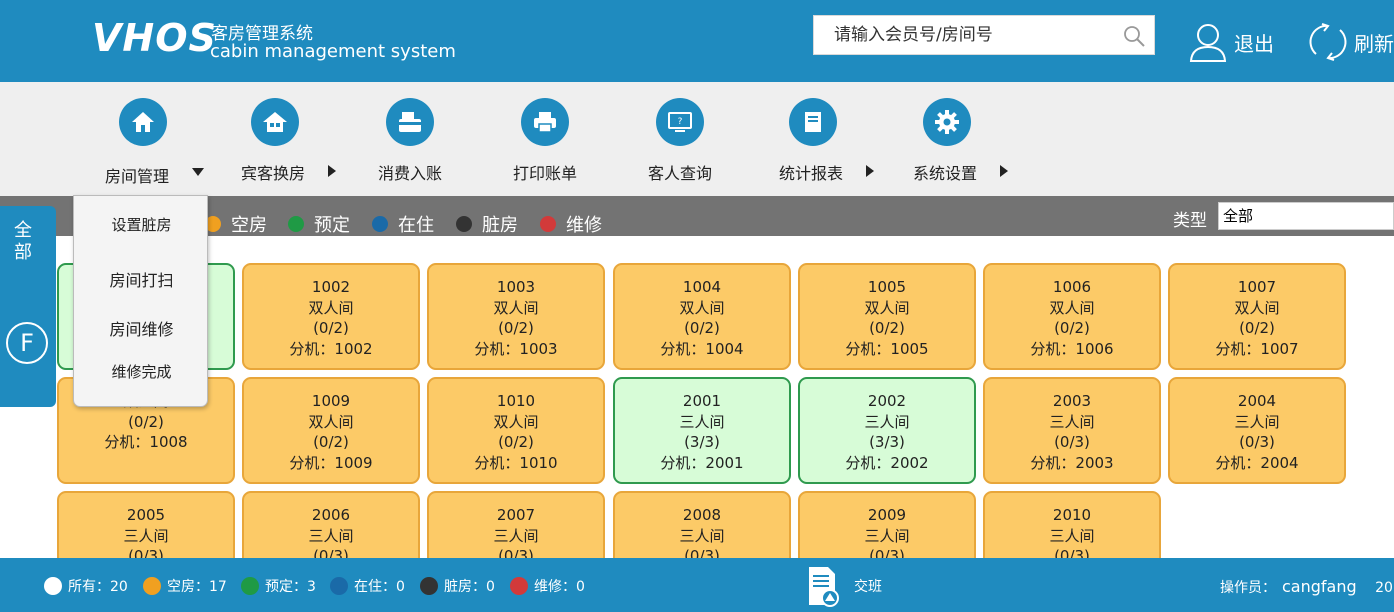 The image size is (1394, 612). What do you see at coordinates (887, 442) in the screenshot?
I see `room-occupancy: (3/3)` at bounding box center [887, 442].